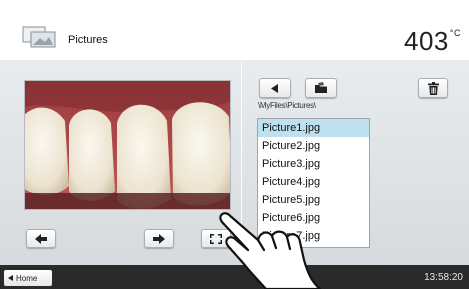  What do you see at coordinates (287, 105) in the screenshot?
I see `folder-path: \MyFiles\Pictures\` at bounding box center [287, 105].